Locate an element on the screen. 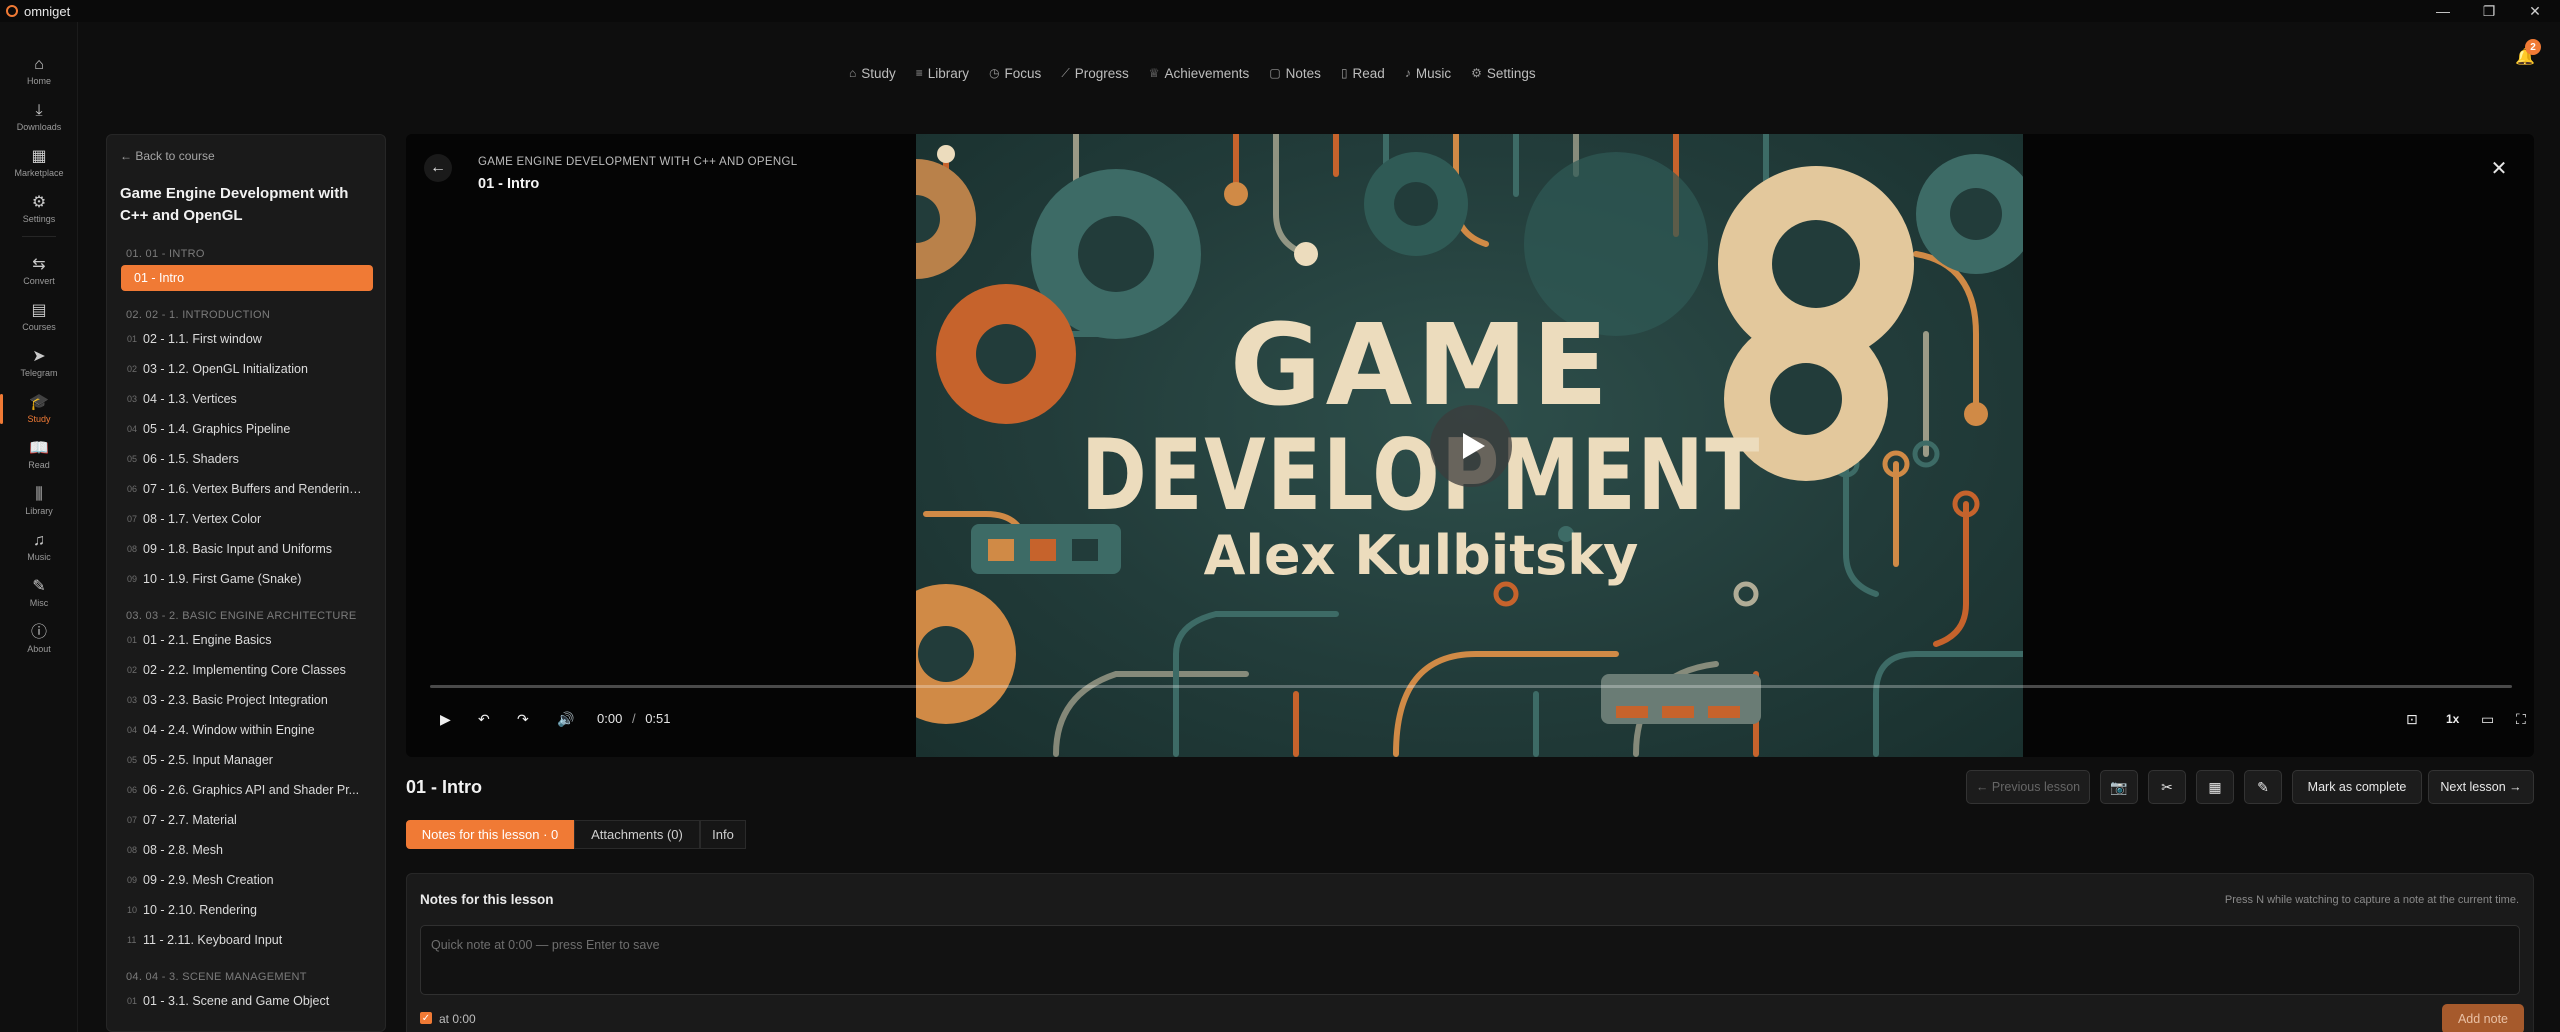 The image size is (2560, 1032). video-close-button: ✕ is located at coordinates (2499, 168).